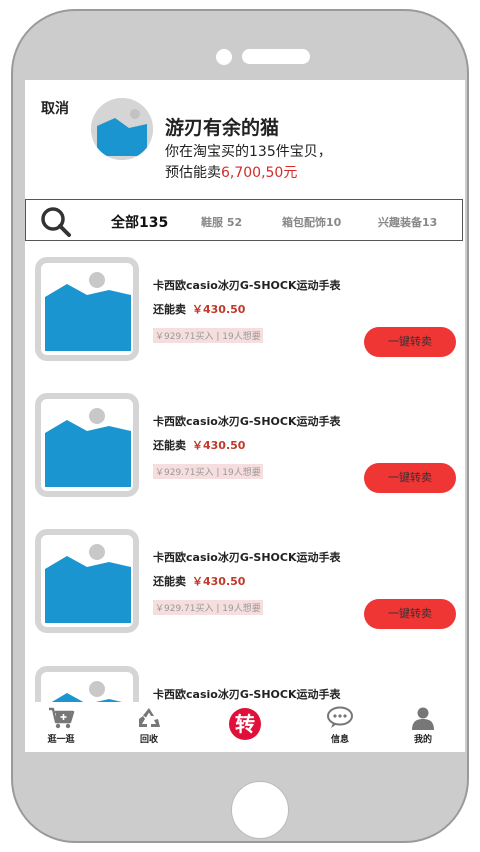  What do you see at coordinates (260, 810) in the screenshot?
I see `home-button` at bounding box center [260, 810].